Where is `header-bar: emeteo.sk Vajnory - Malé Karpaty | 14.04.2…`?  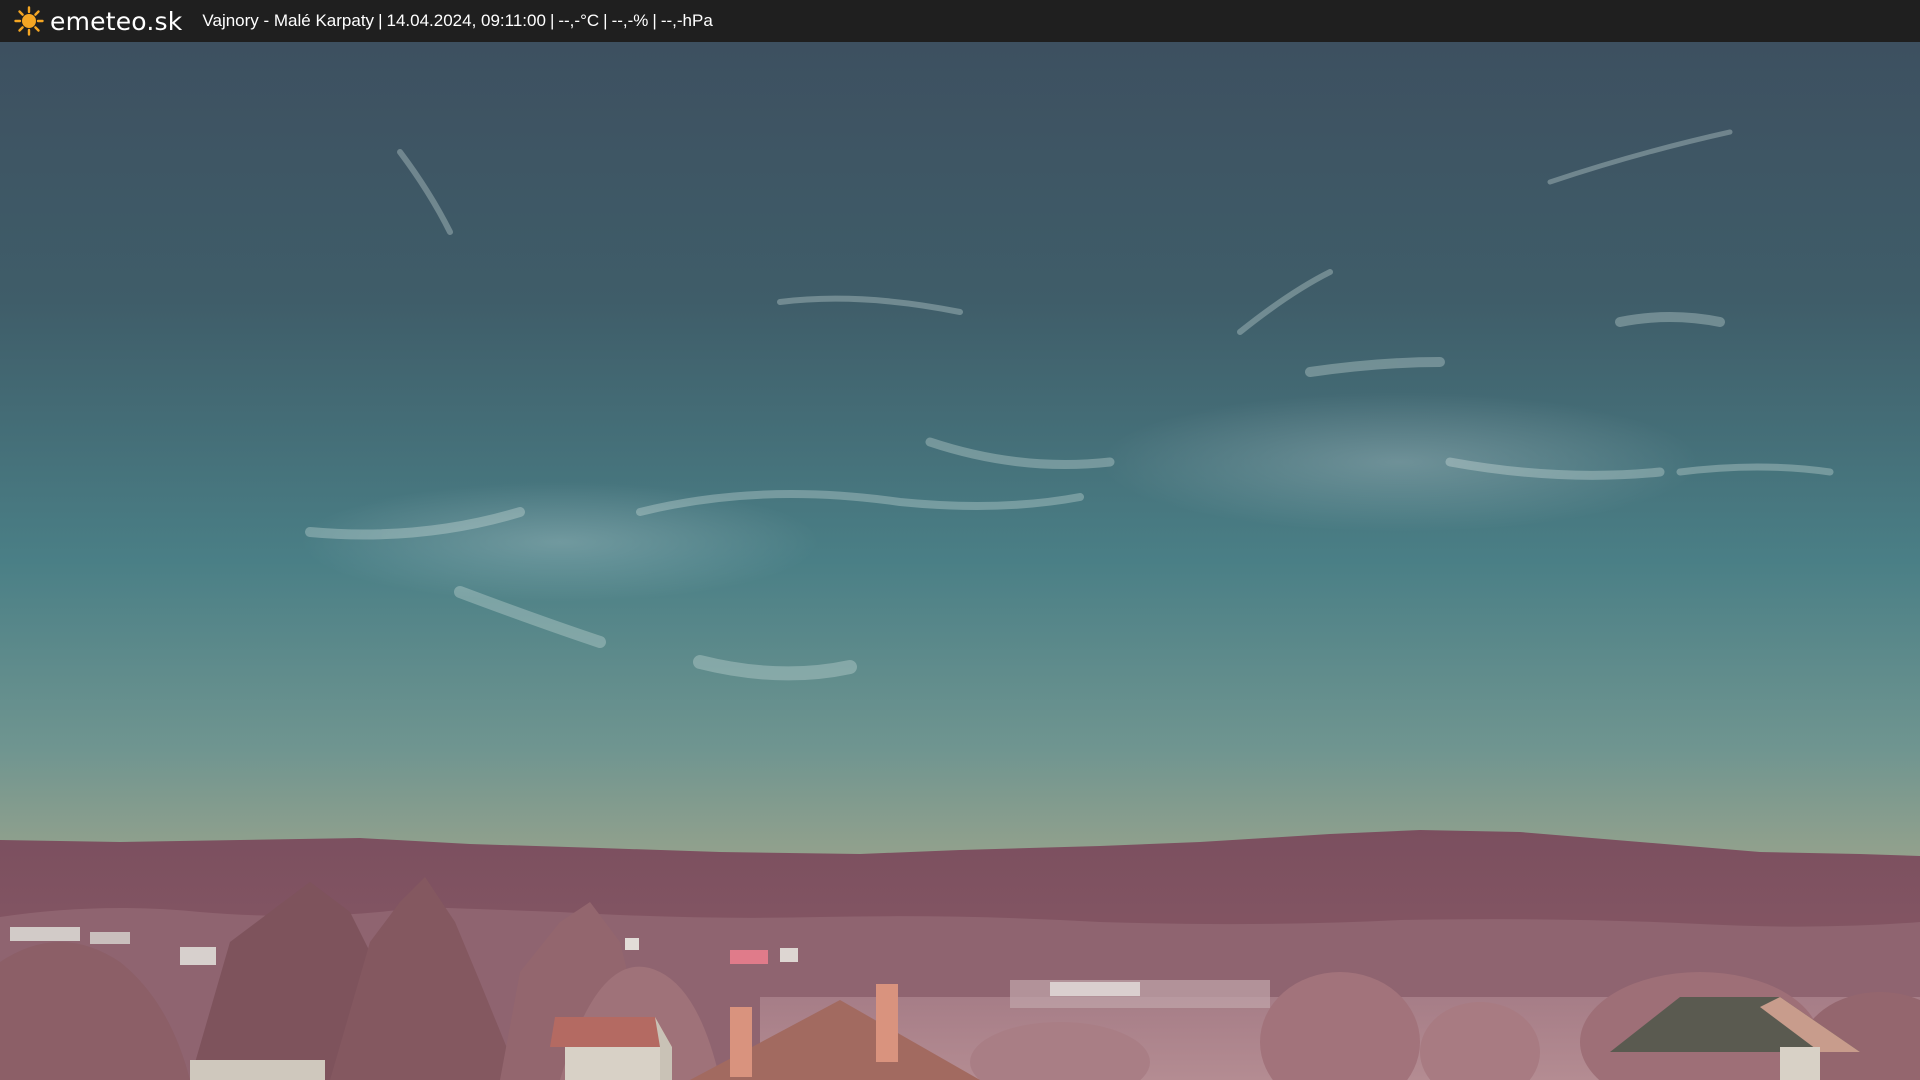 header-bar: emeteo.sk Vajnory - Malé Karpaty | 14.04.2… is located at coordinates (960, 21).